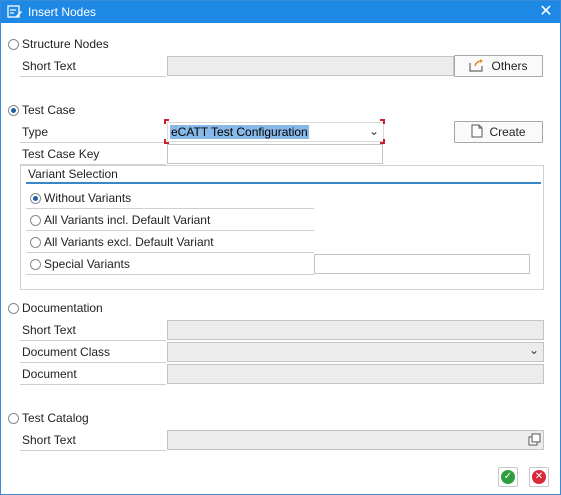 Image resolution: width=561 pixels, height=495 pixels. What do you see at coordinates (35, 264) in the screenshot?
I see `special-variants-radio` at bounding box center [35, 264].